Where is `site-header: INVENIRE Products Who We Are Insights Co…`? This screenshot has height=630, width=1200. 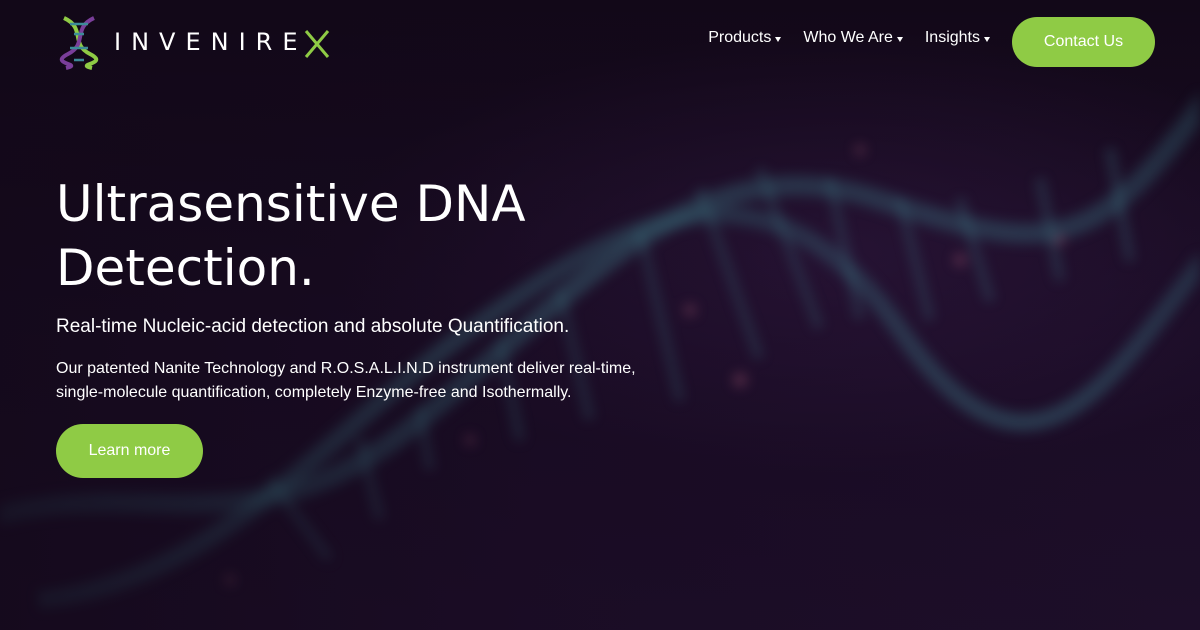 site-header: INVENIRE Products Who We Are Insights Co… is located at coordinates (600, 42).